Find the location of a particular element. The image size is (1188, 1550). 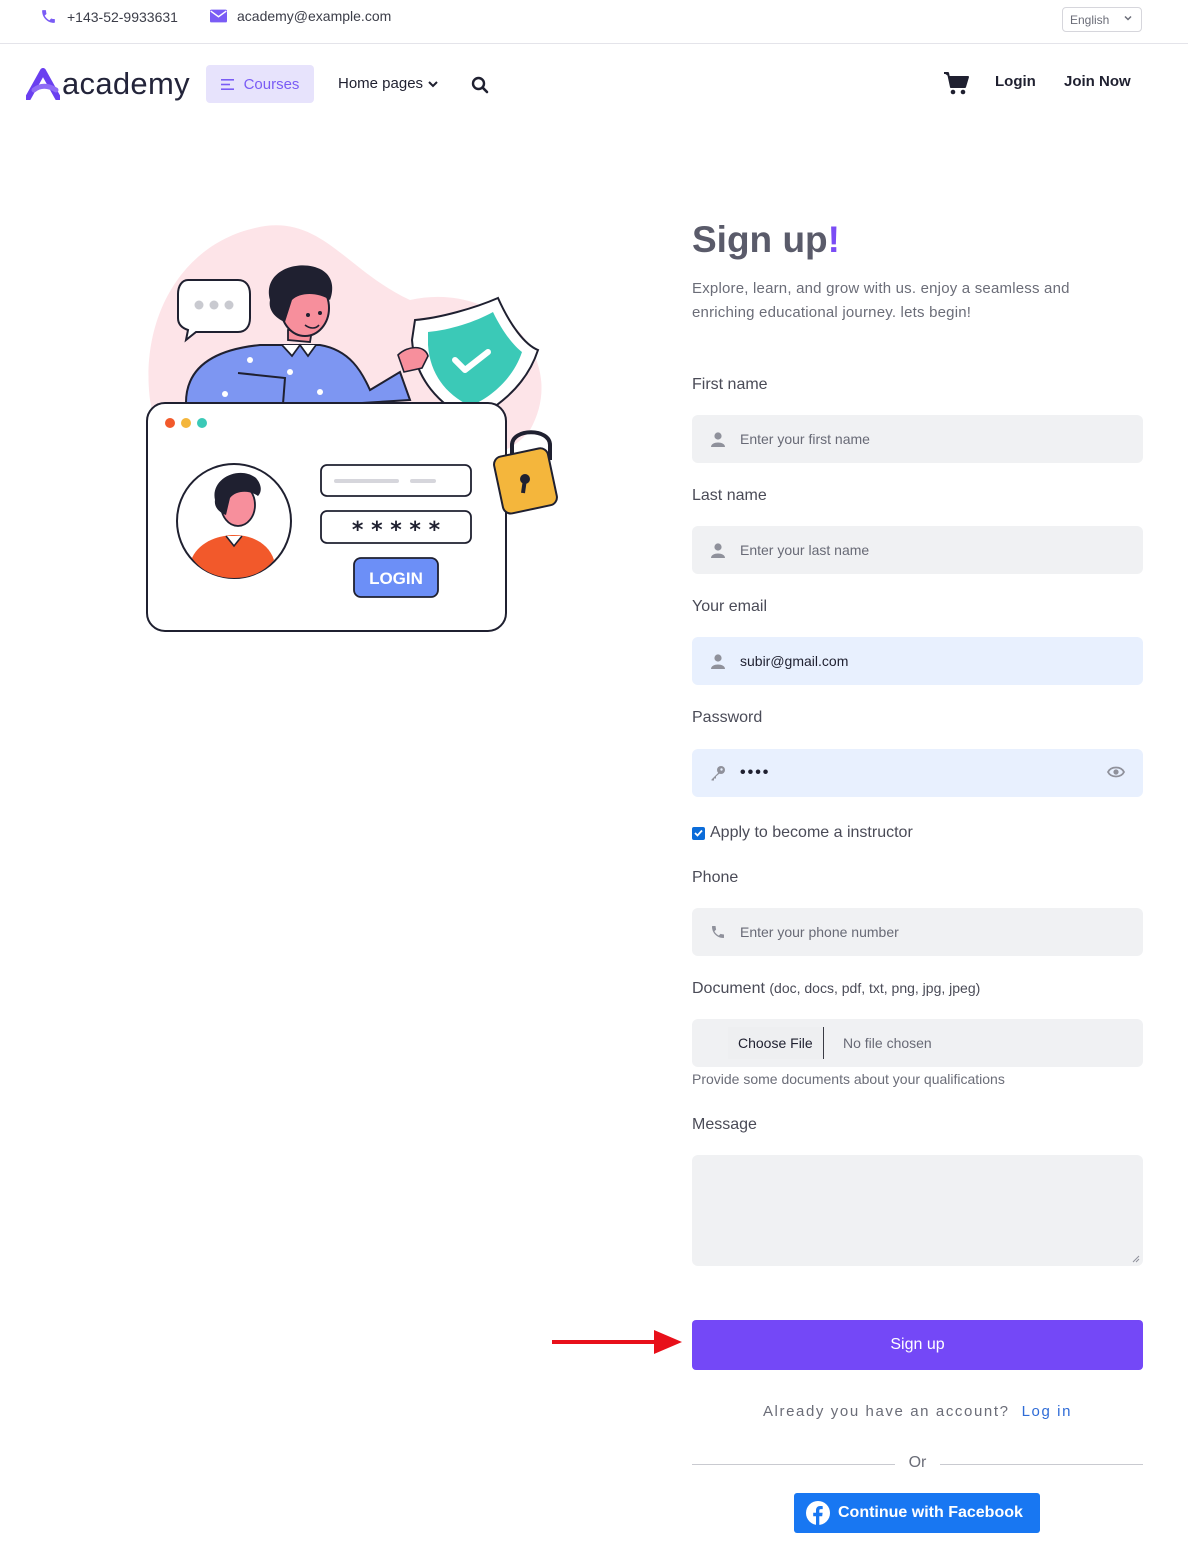

page-title: Sign up! is located at coordinates (766, 240).